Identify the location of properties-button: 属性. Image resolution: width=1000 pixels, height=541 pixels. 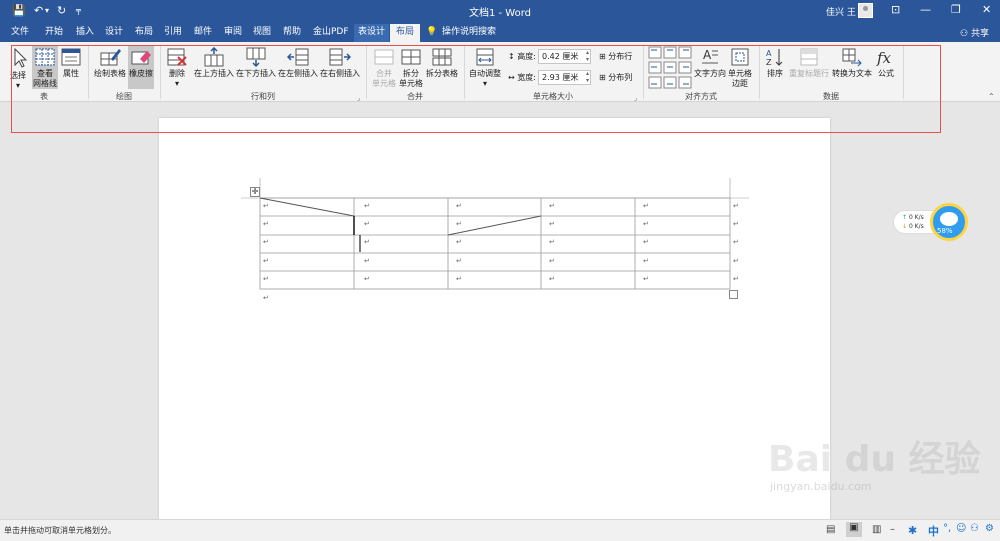
(71, 63).